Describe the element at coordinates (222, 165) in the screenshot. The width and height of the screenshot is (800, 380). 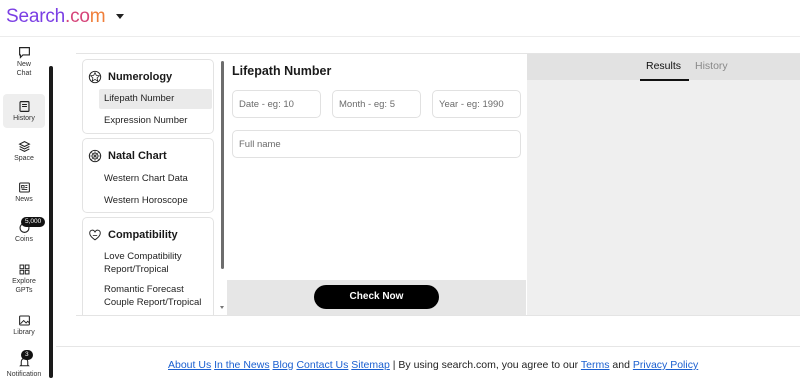
I see `category-scrollbar` at that location.